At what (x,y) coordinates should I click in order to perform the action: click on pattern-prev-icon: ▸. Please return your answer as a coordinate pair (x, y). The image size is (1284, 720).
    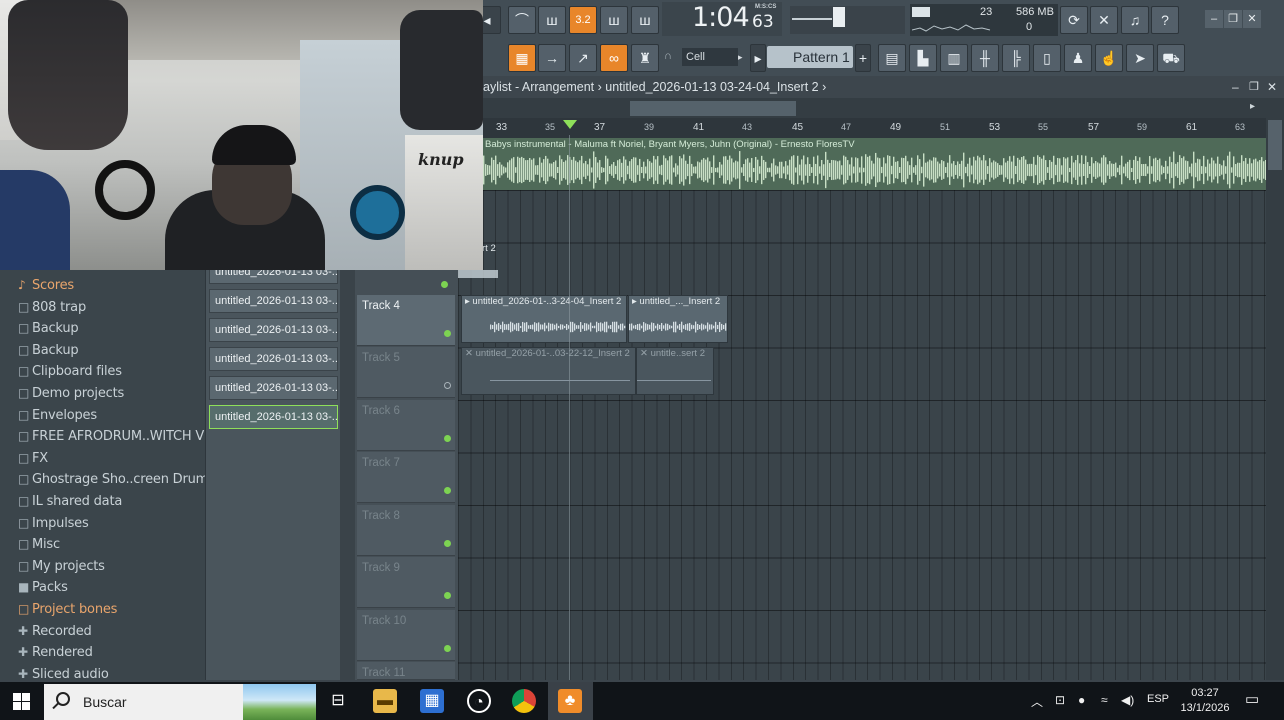
    Looking at the image, I should click on (758, 58).